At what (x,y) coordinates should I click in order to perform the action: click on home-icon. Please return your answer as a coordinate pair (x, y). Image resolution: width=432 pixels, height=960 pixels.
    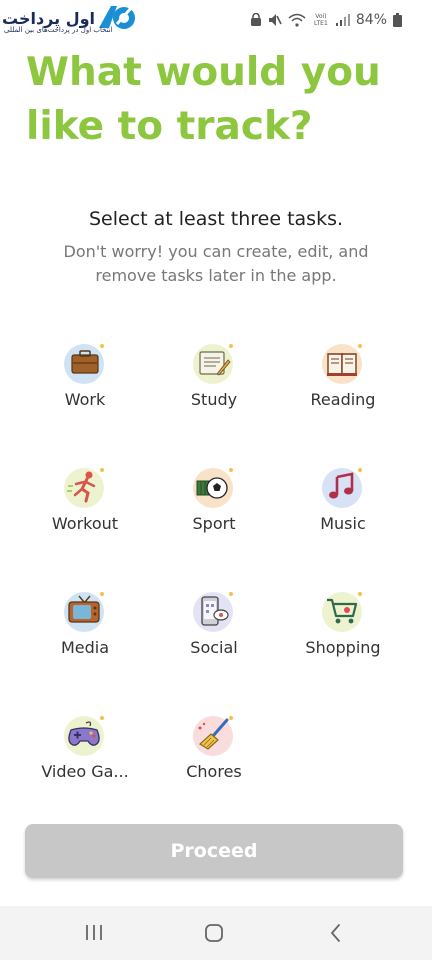
    Looking at the image, I should click on (214, 933).